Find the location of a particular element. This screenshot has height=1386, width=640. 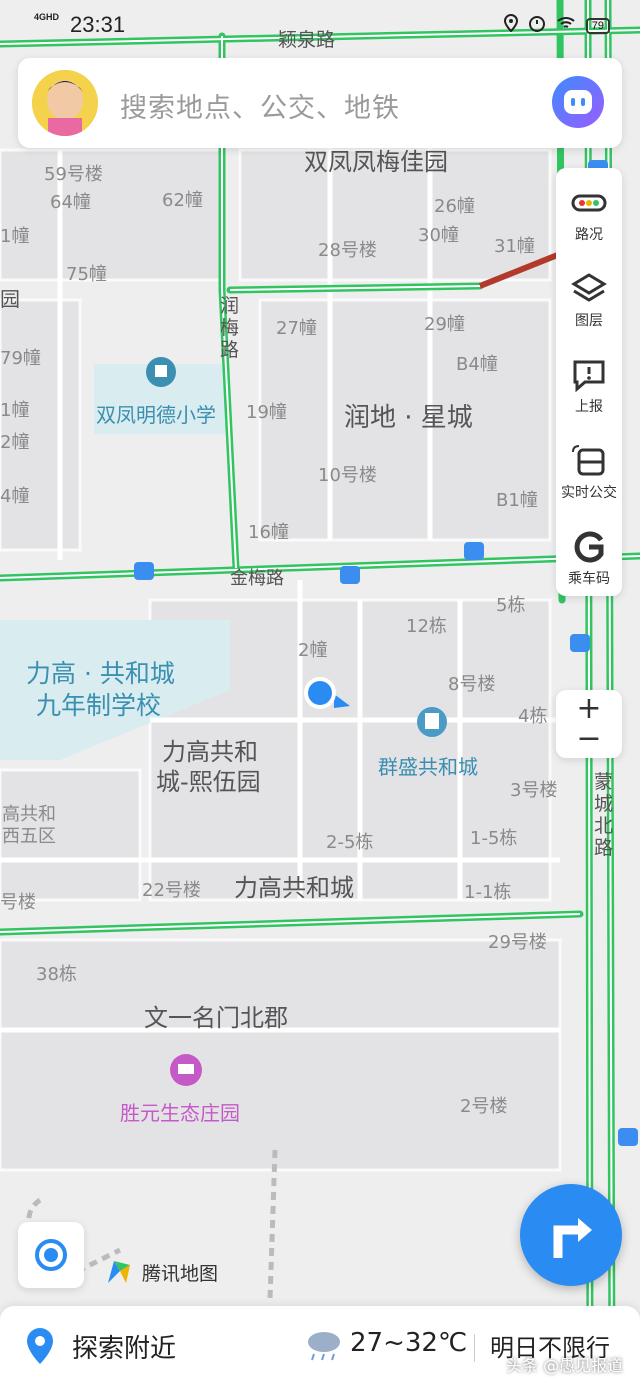

building-label: B1幢 is located at coordinates (517, 500).